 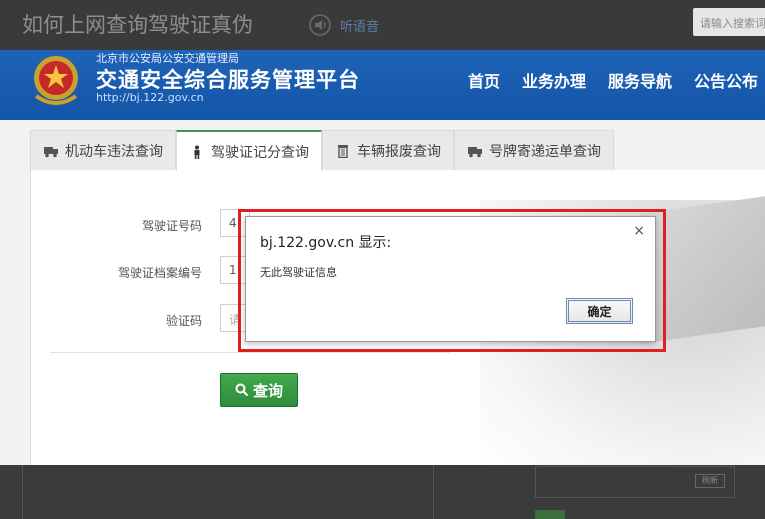 I want to click on form-divider, so click(x=250, y=352).